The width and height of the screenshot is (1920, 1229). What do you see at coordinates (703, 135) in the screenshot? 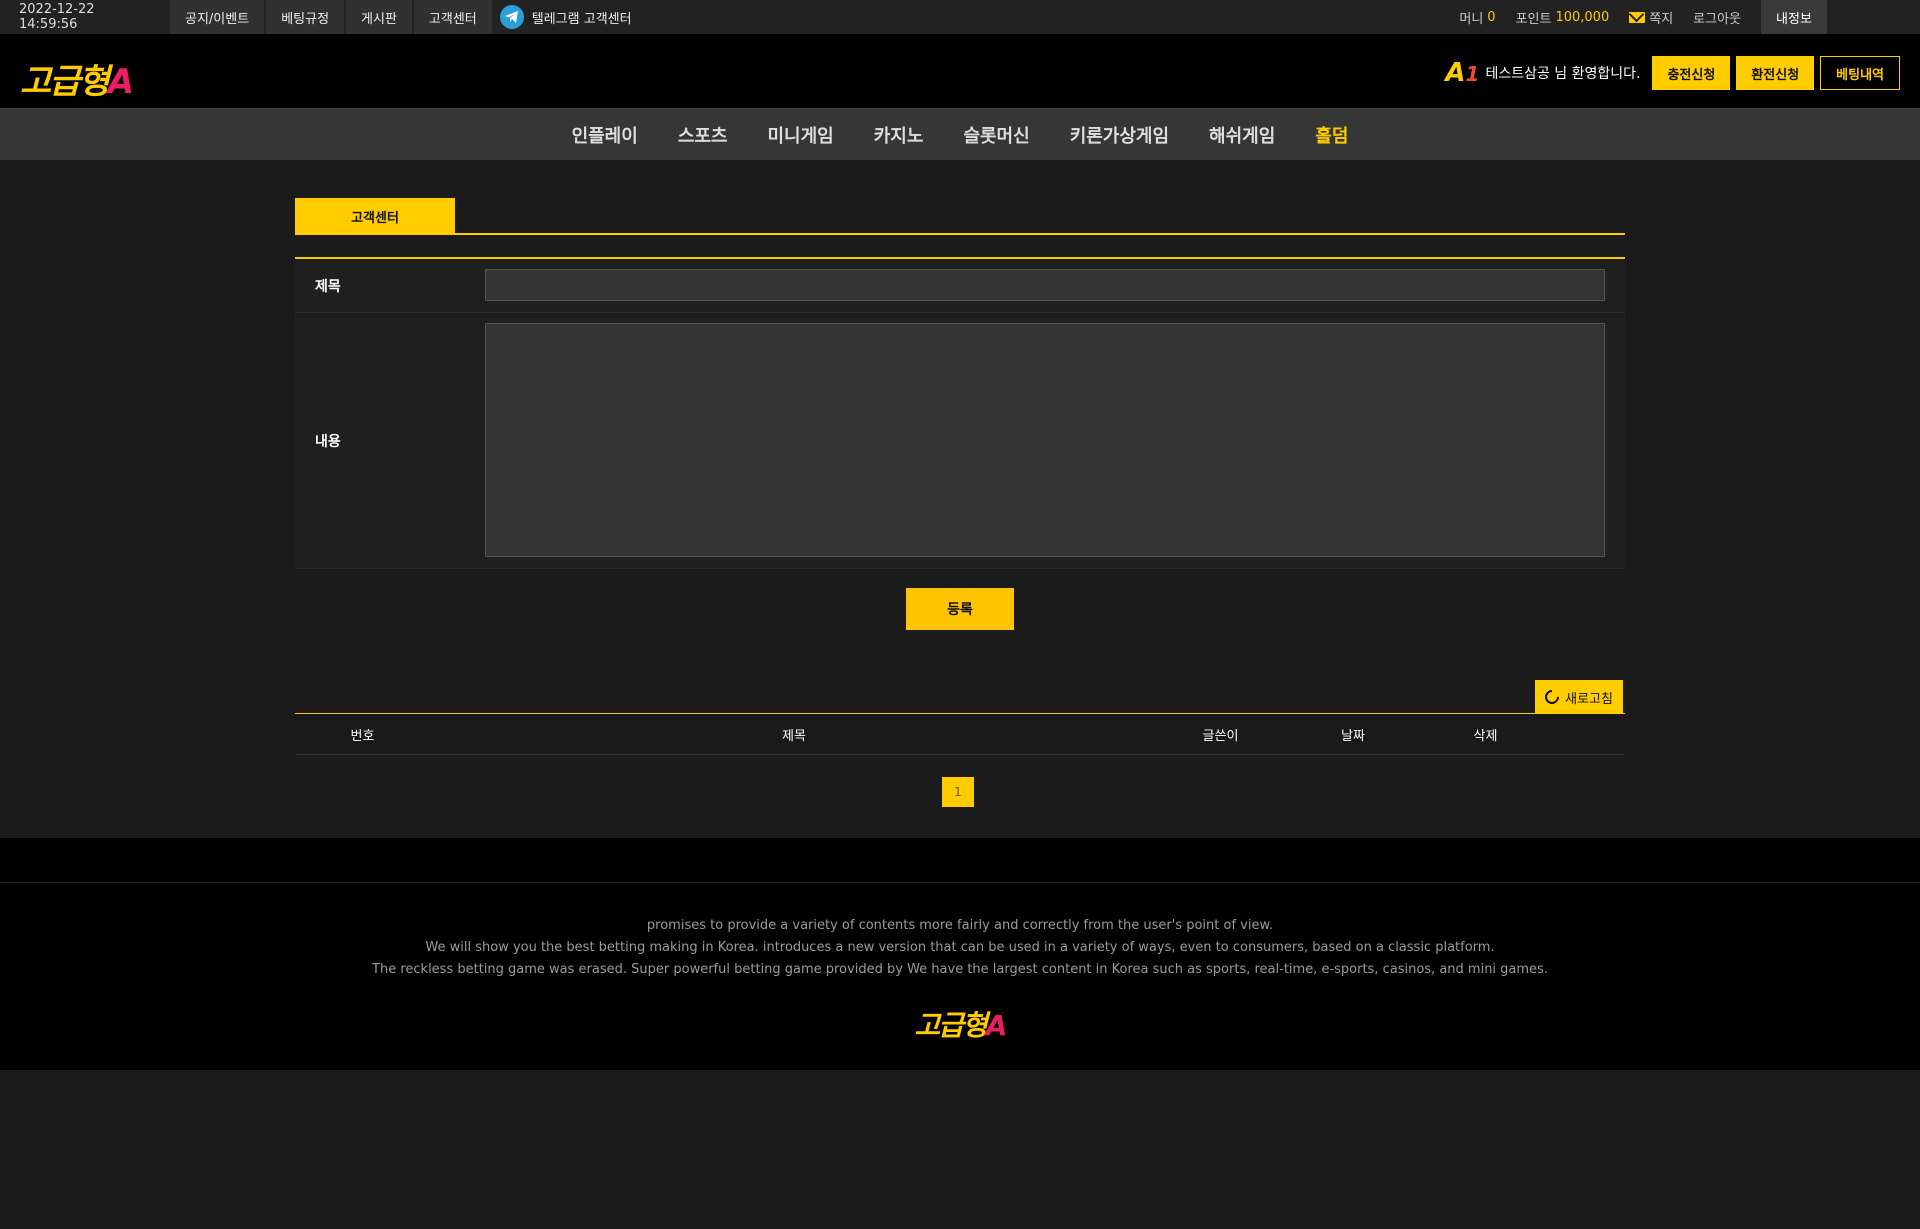
I see `nav-sports: 스포츠` at bounding box center [703, 135].